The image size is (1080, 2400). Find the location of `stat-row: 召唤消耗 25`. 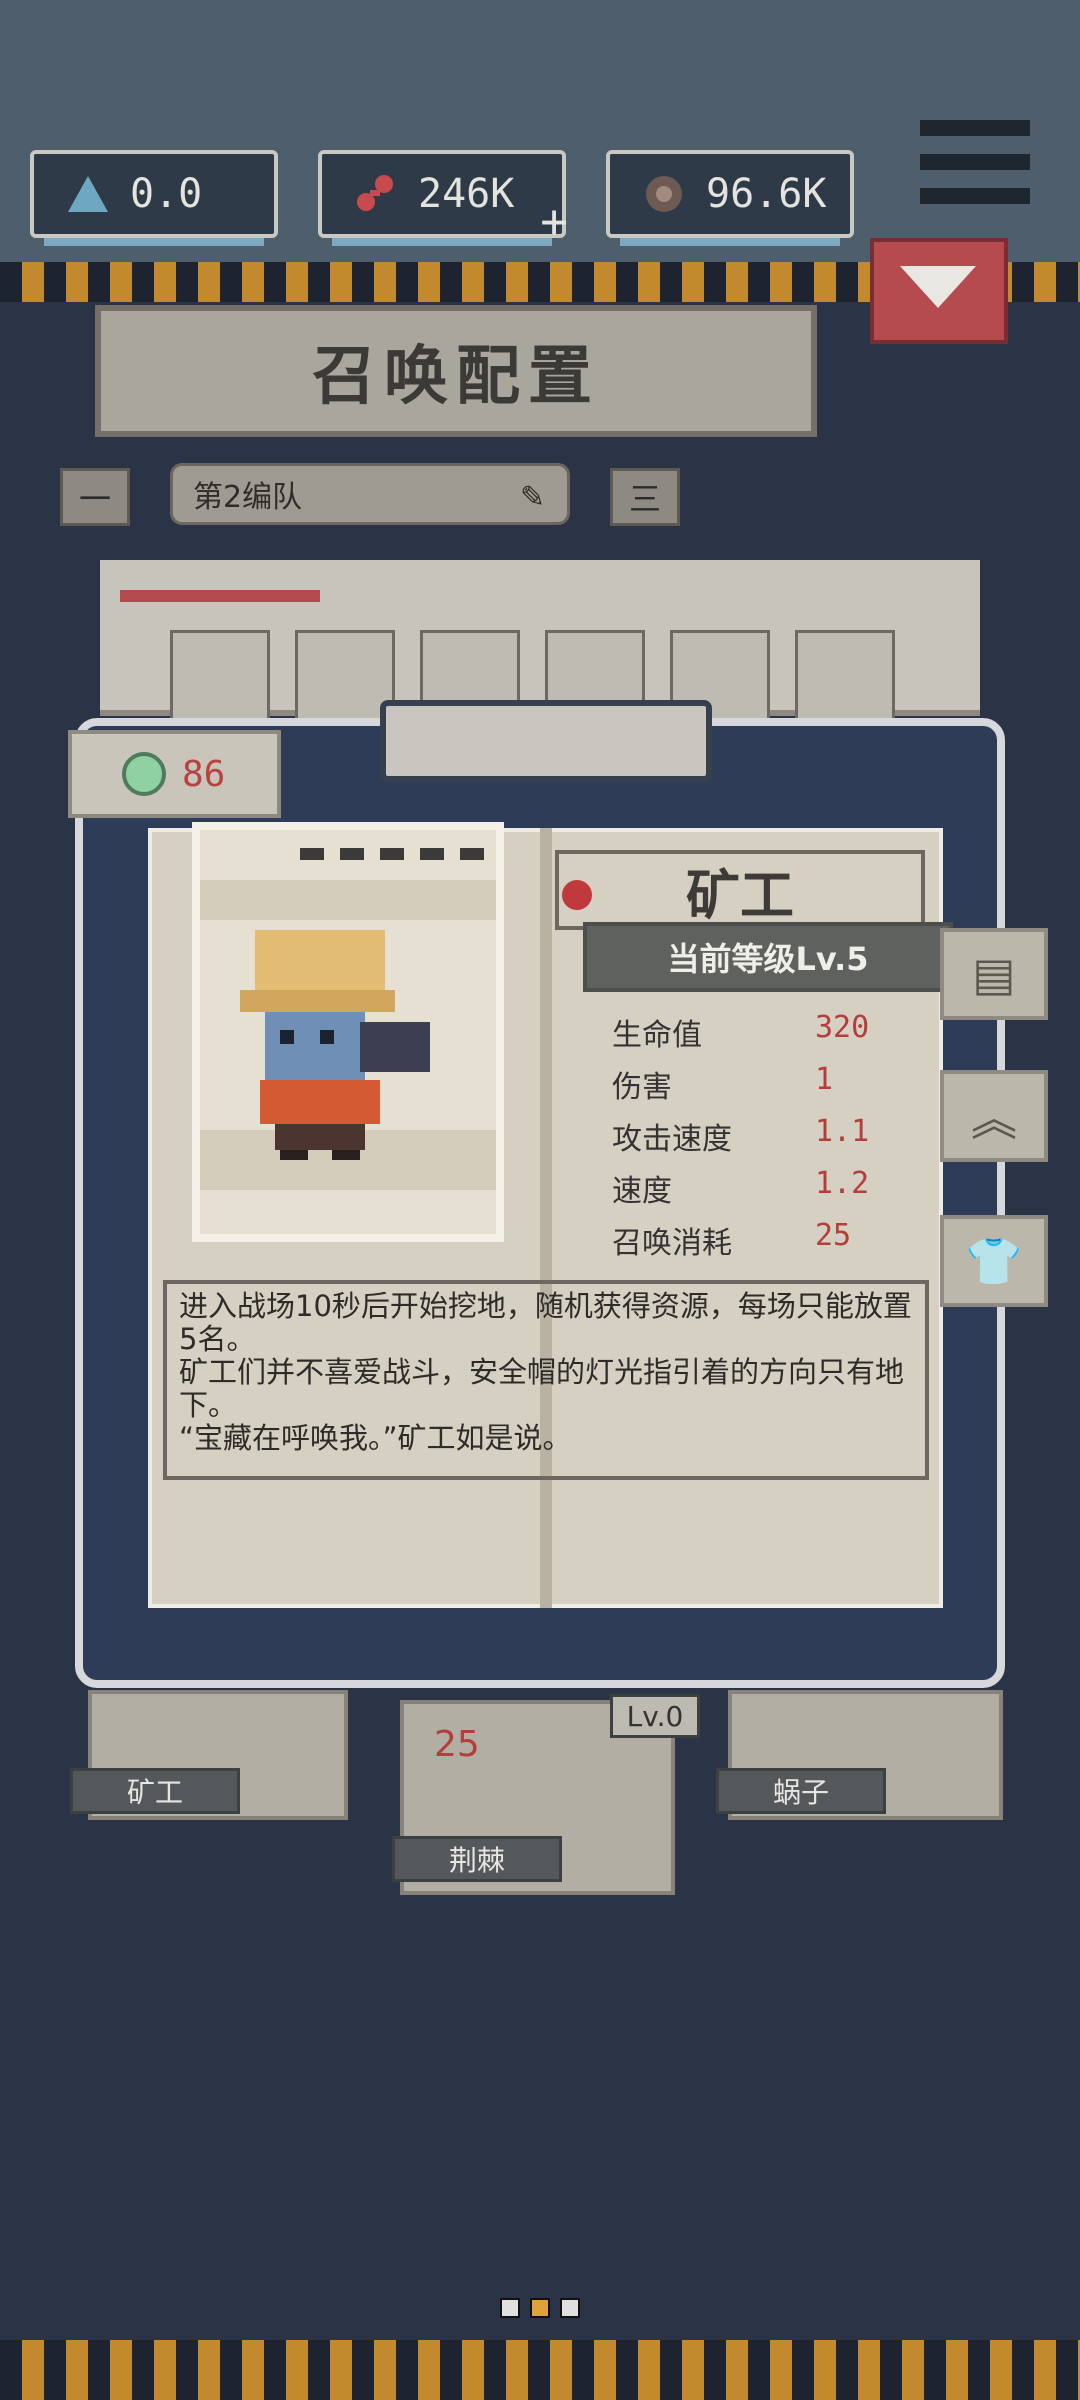

stat-row: 召唤消耗 25 is located at coordinates (735, 1243).